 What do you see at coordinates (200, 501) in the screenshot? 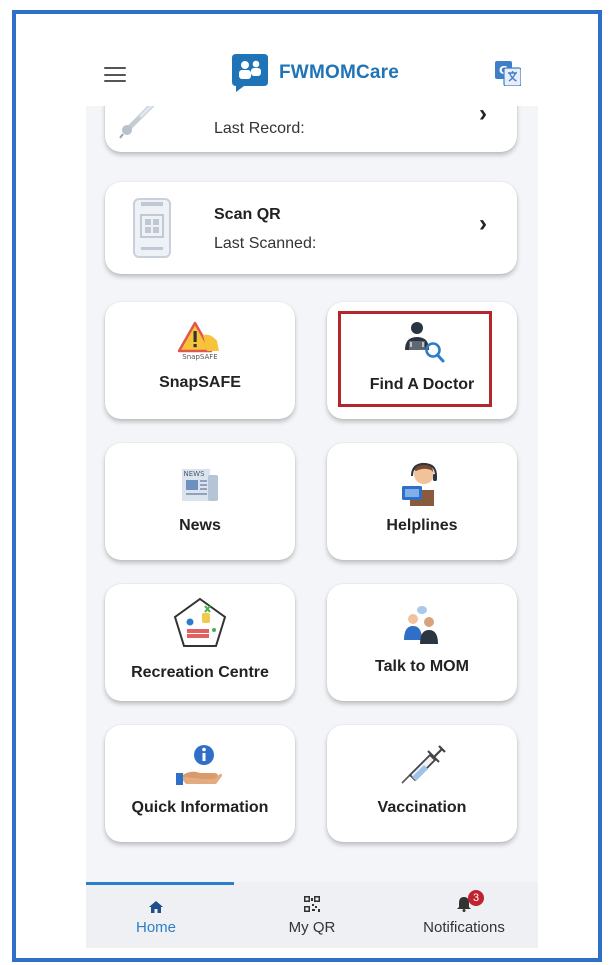
I see `tile-news: NEWS News` at bounding box center [200, 501].